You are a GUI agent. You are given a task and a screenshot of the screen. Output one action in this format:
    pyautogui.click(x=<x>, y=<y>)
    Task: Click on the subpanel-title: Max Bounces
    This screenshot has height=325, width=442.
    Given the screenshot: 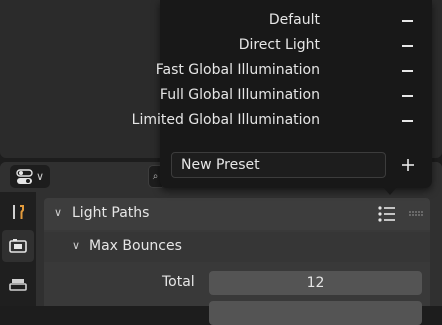 What is the action you would take?
    pyautogui.click(x=135, y=246)
    